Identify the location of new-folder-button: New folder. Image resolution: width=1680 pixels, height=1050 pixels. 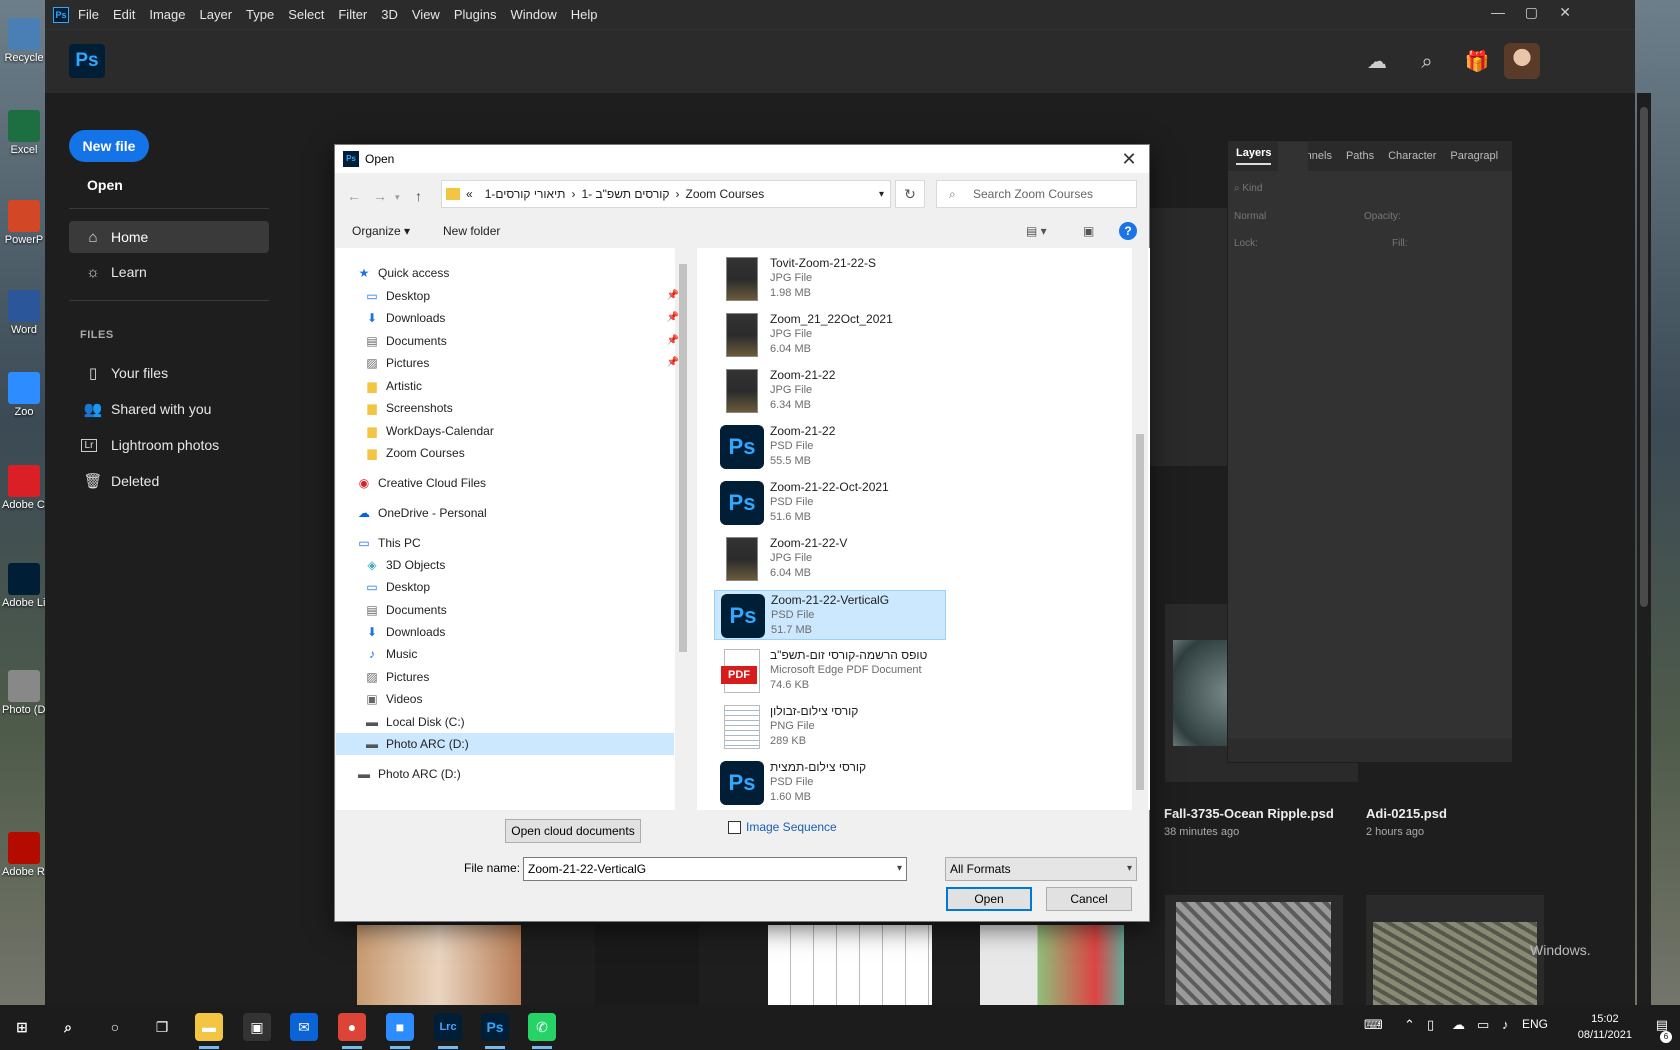
(471, 231).